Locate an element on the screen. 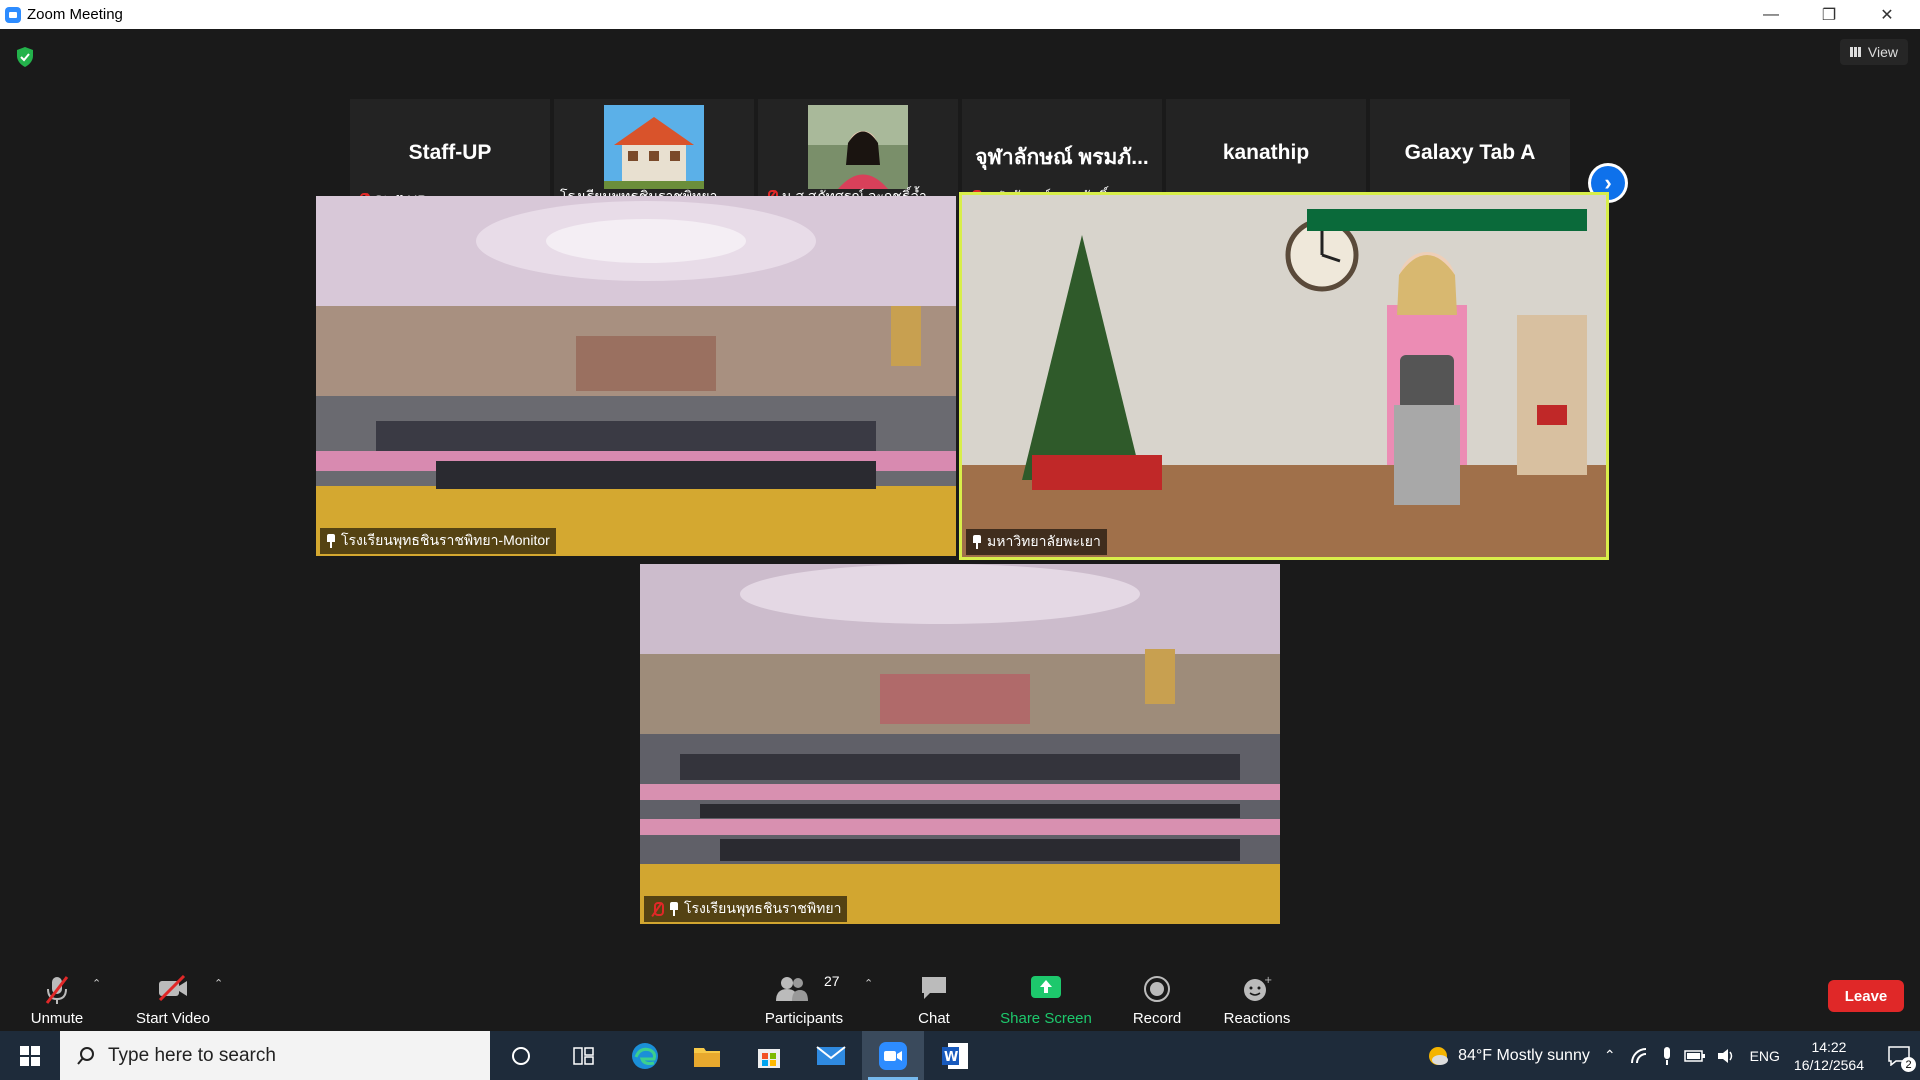 Image resolution: width=1920 pixels, height=1080 pixels. start-video-button: Start Video is located at coordinates (173, 1000).